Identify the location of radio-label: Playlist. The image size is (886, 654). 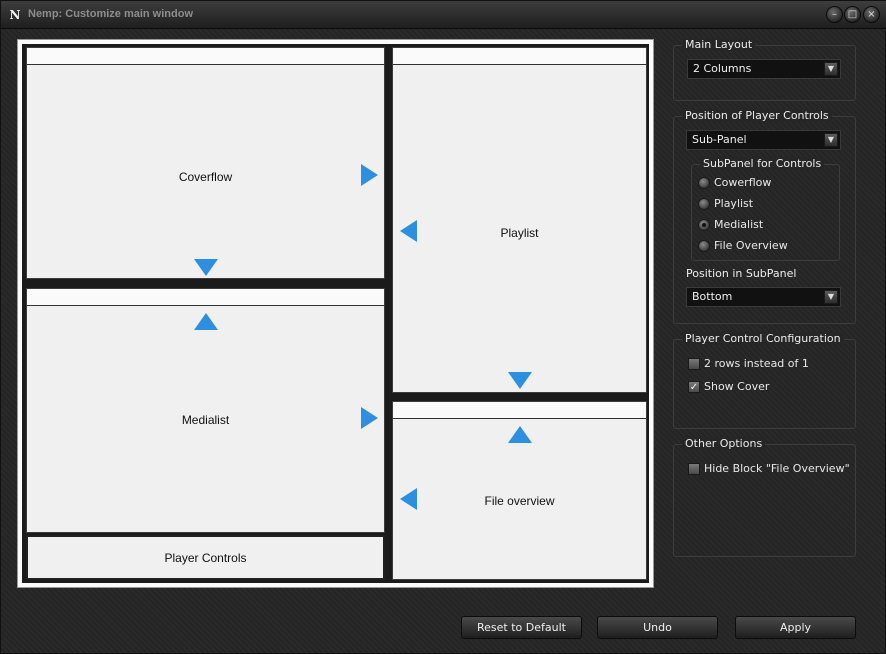
(734, 203).